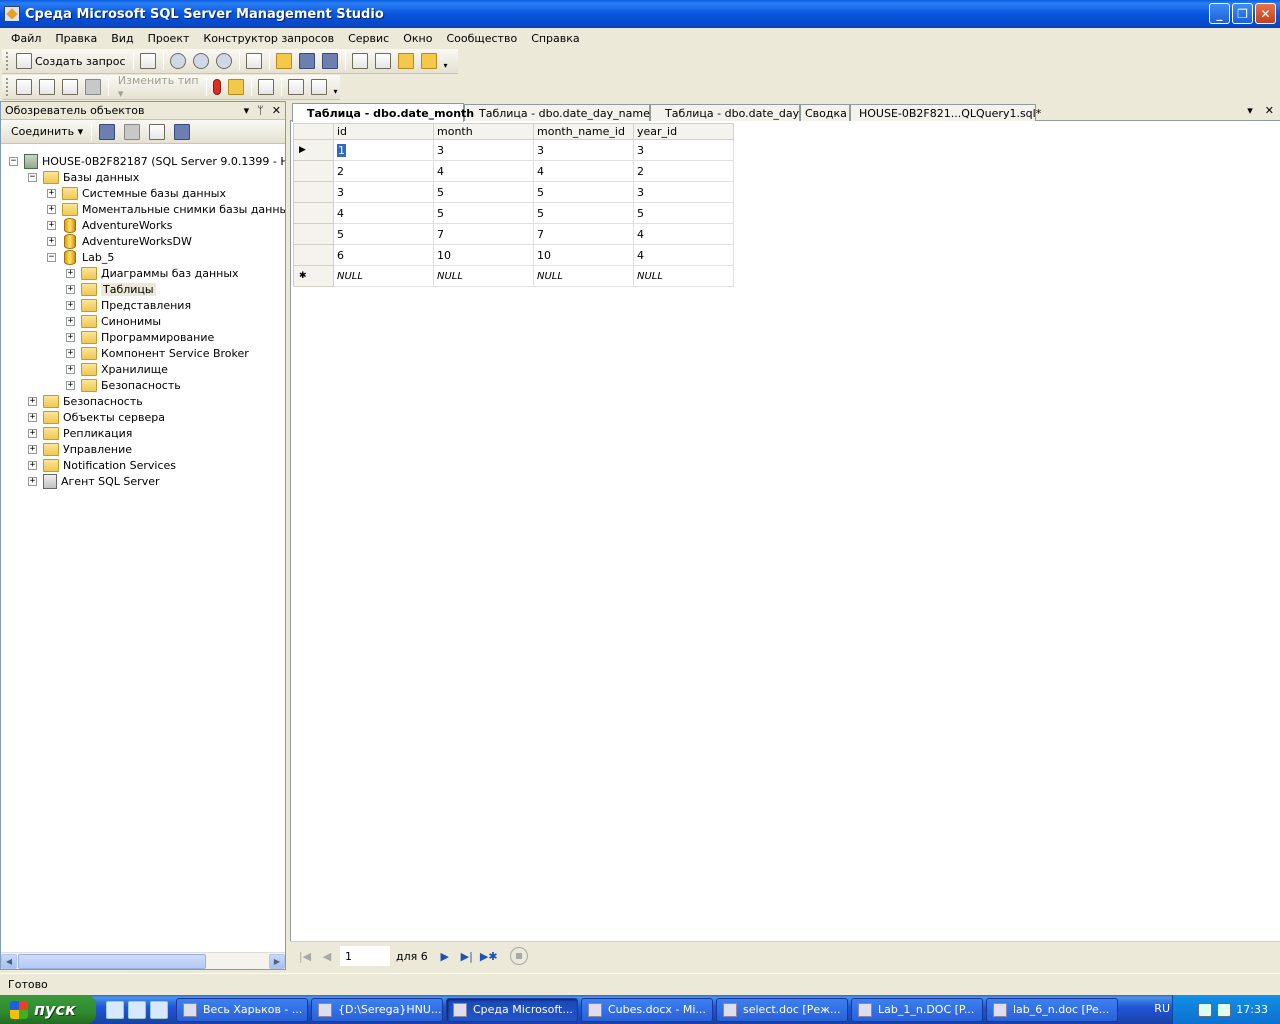 The height and width of the screenshot is (1024, 1280). I want to click on menu-window: Окно, so click(417, 38).